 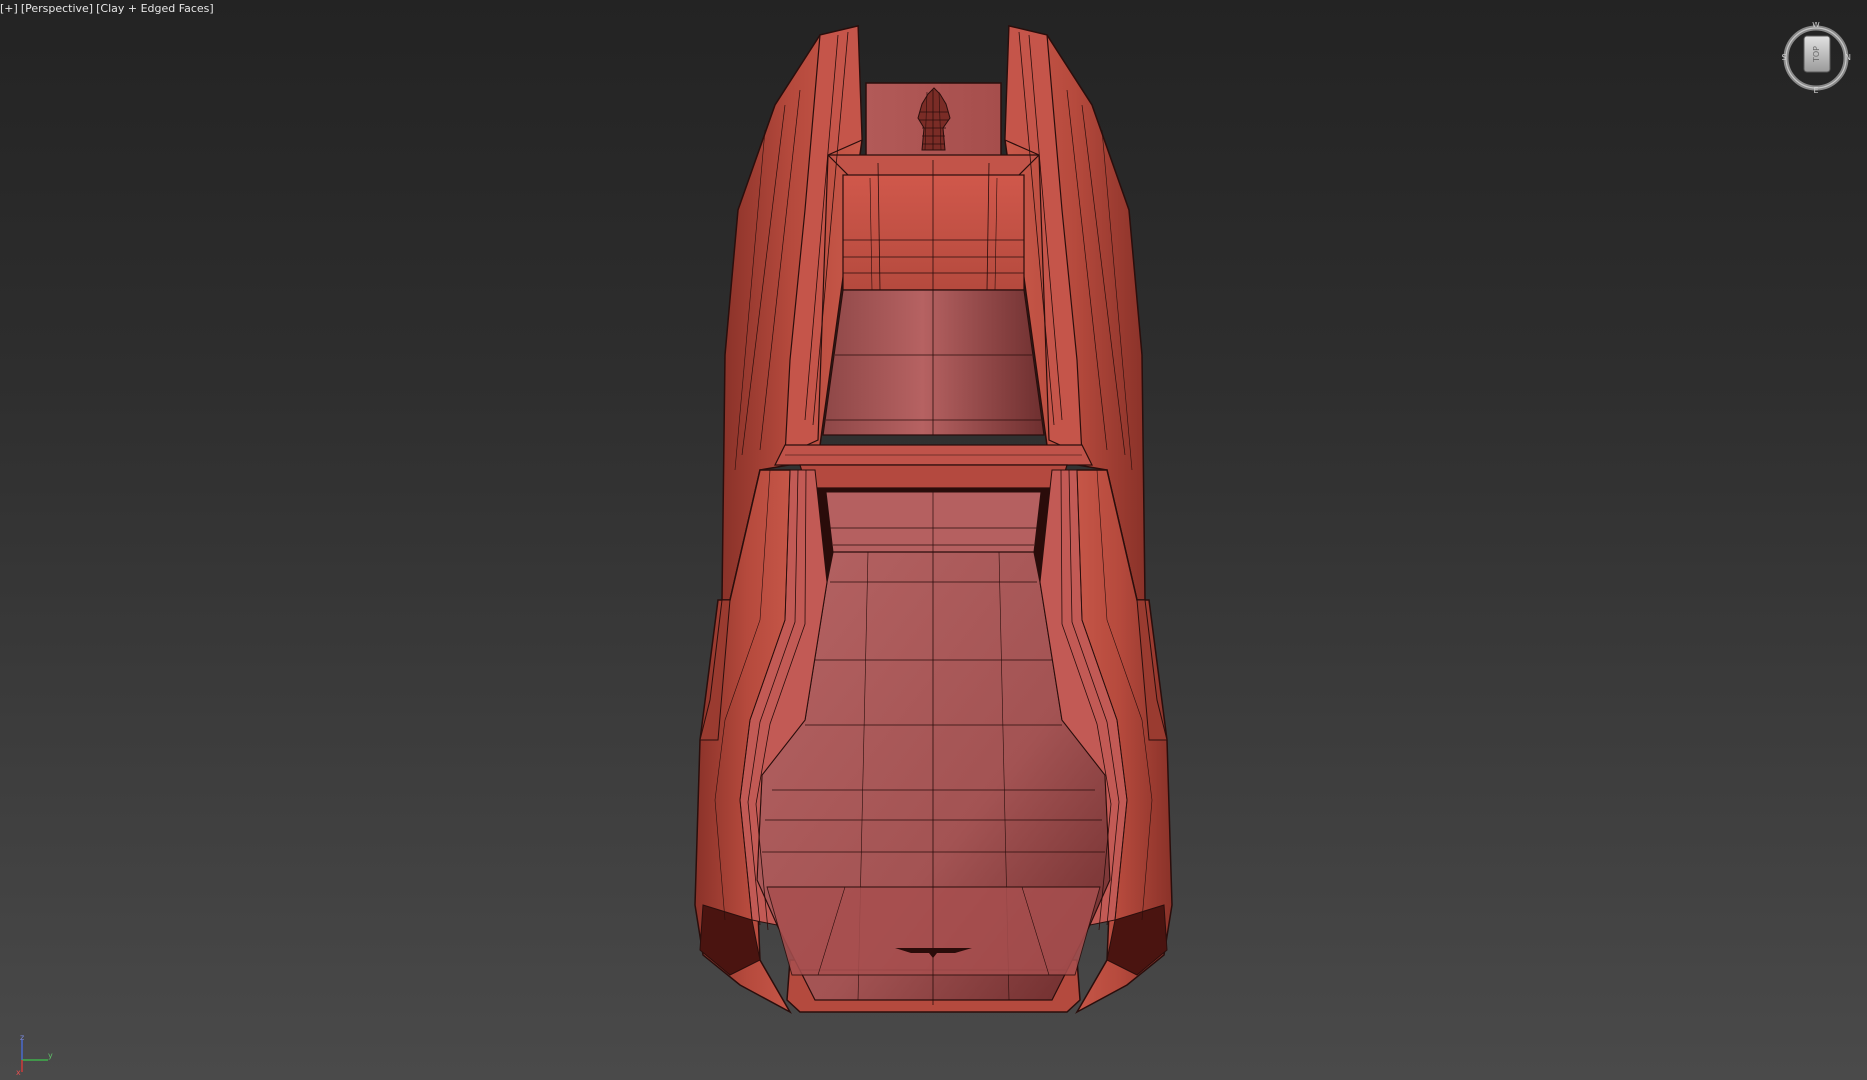 What do you see at coordinates (34, 1054) in the screenshot?
I see `axis-tripod-icon: z y x` at bounding box center [34, 1054].